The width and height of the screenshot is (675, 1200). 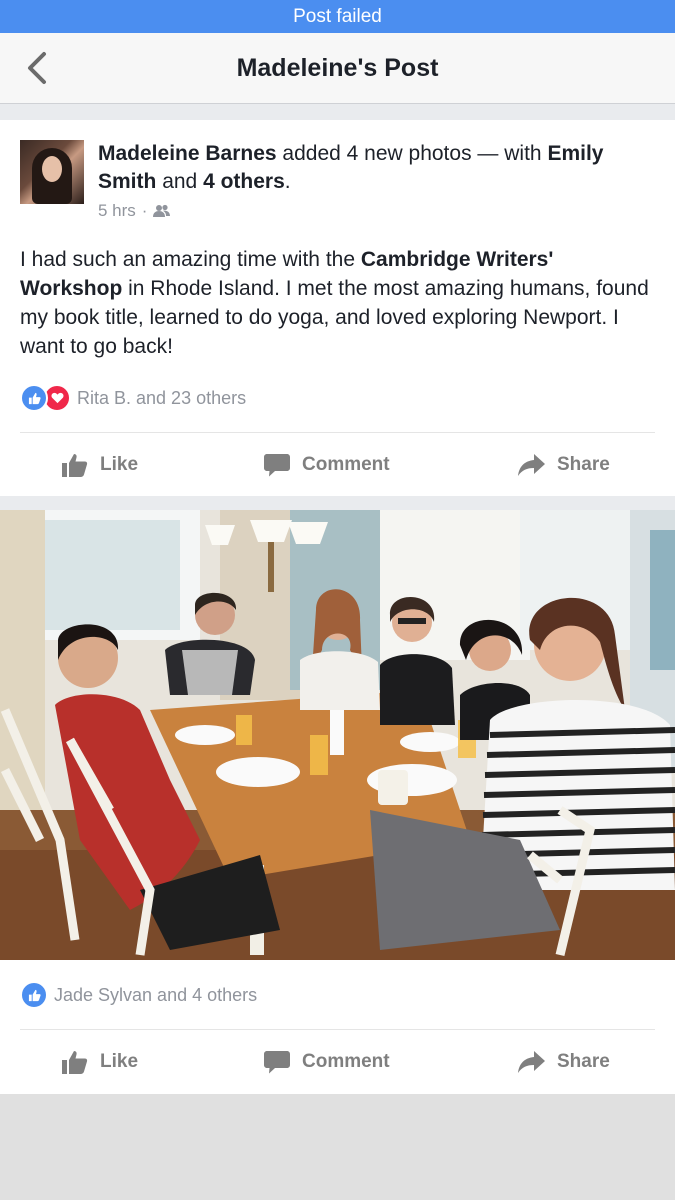 I want to click on action-text: added 4 new photos — with, so click(x=412, y=153).